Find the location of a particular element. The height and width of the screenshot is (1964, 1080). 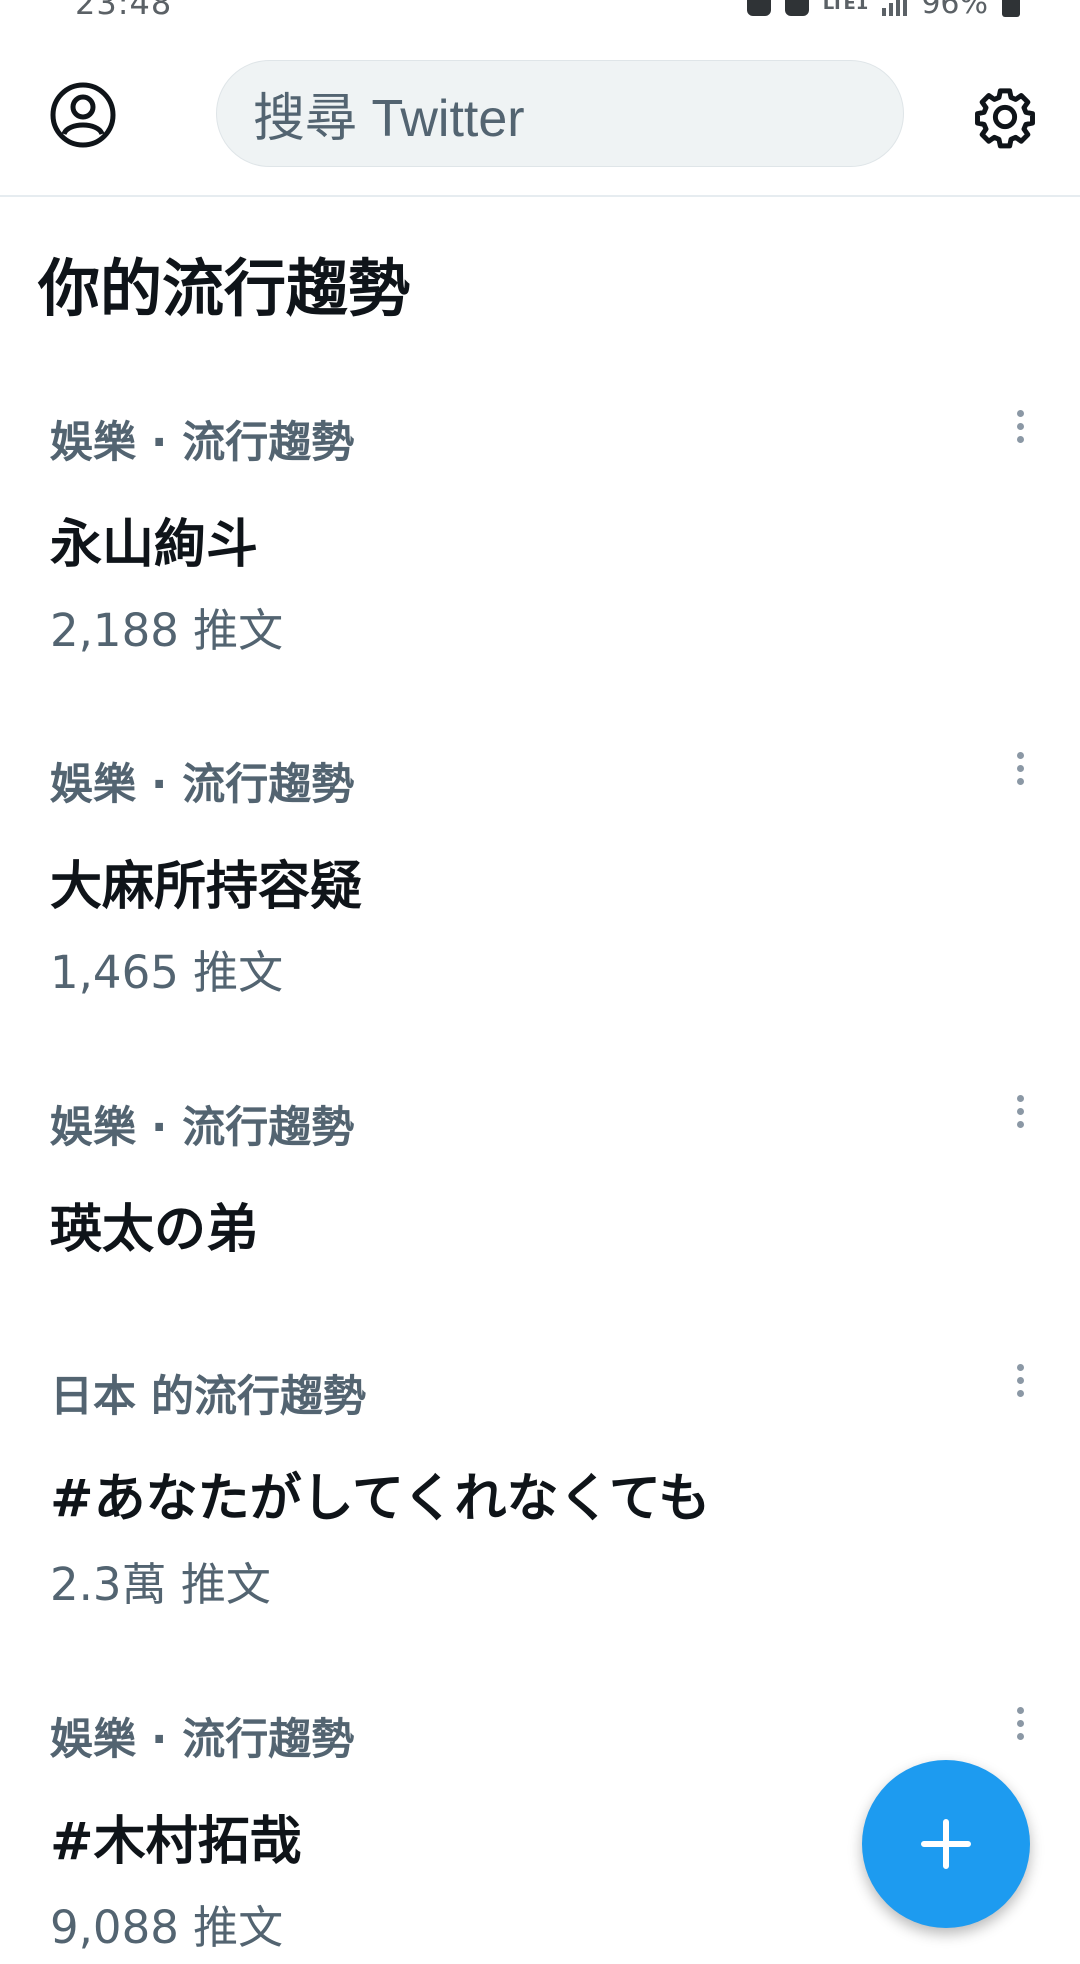

trend-name: #あなたがしてくれなくても is located at coordinates (380, 1499).